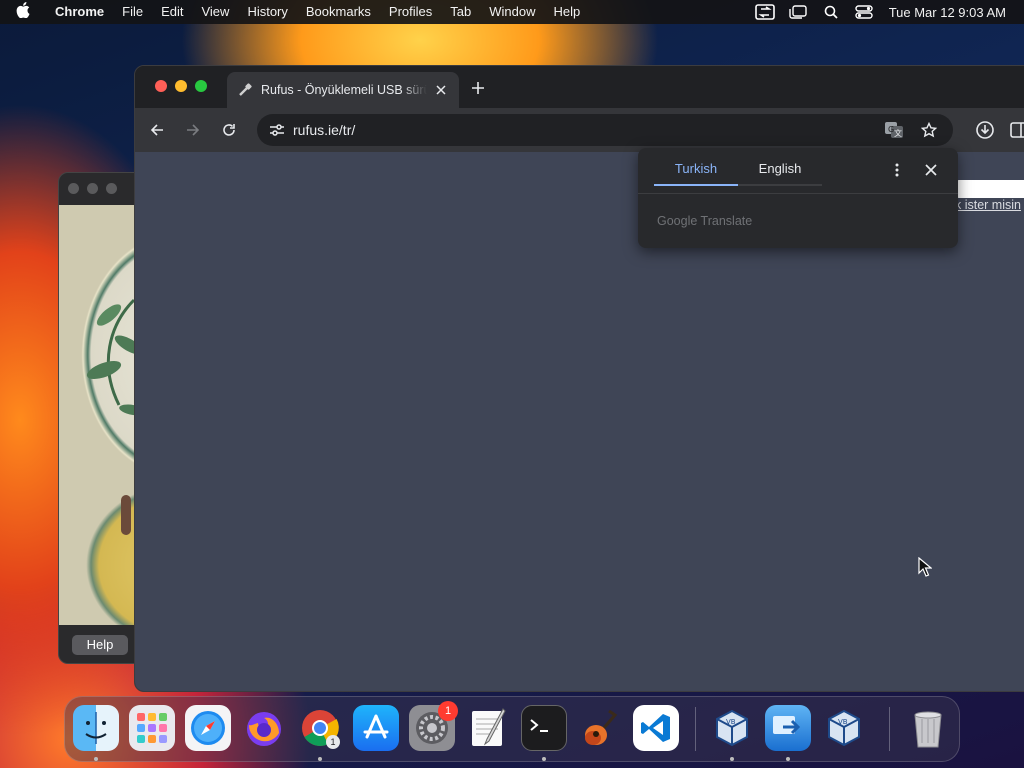  What do you see at coordinates (267, 12) in the screenshot?
I see `menu-history: History` at bounding box center [267, 12].